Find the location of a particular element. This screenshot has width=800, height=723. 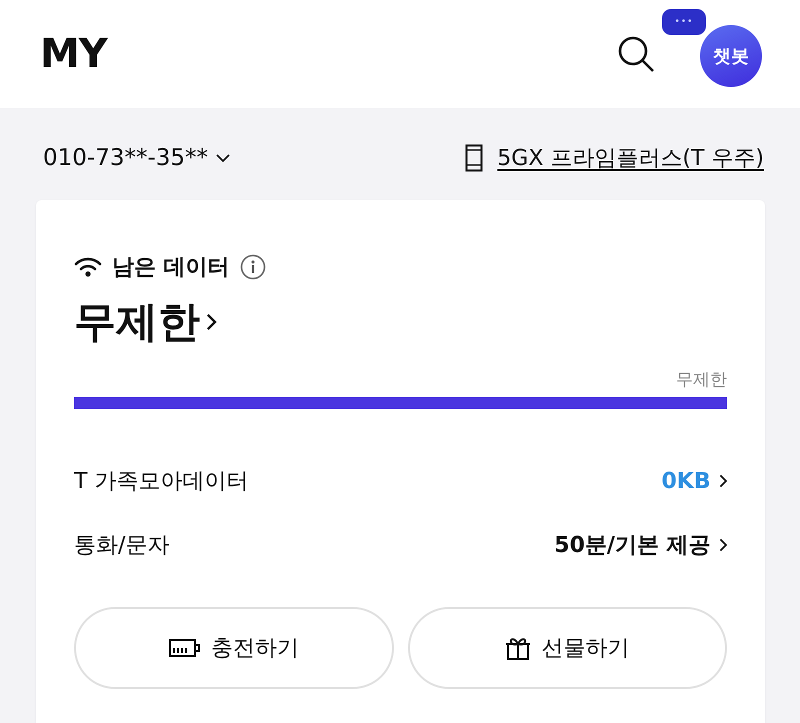

bar-caption: 무제한 is located at coordinates (701, 380).